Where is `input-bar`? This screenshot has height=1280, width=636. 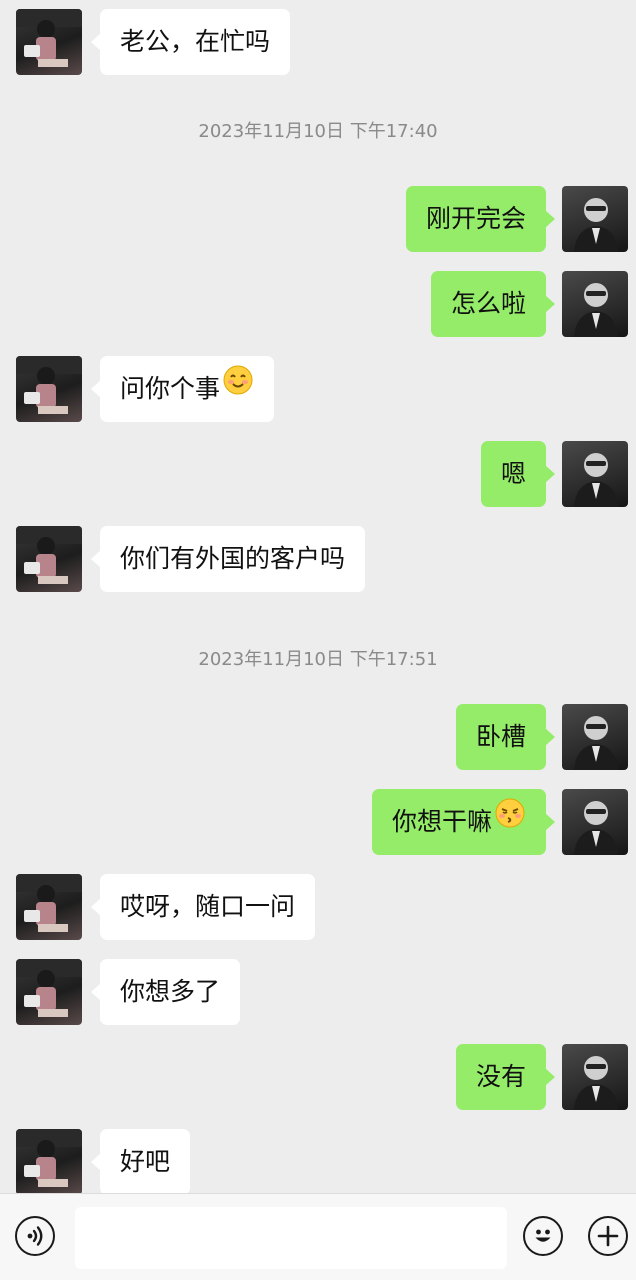 input-bar is located at coordinates (318, 1236).